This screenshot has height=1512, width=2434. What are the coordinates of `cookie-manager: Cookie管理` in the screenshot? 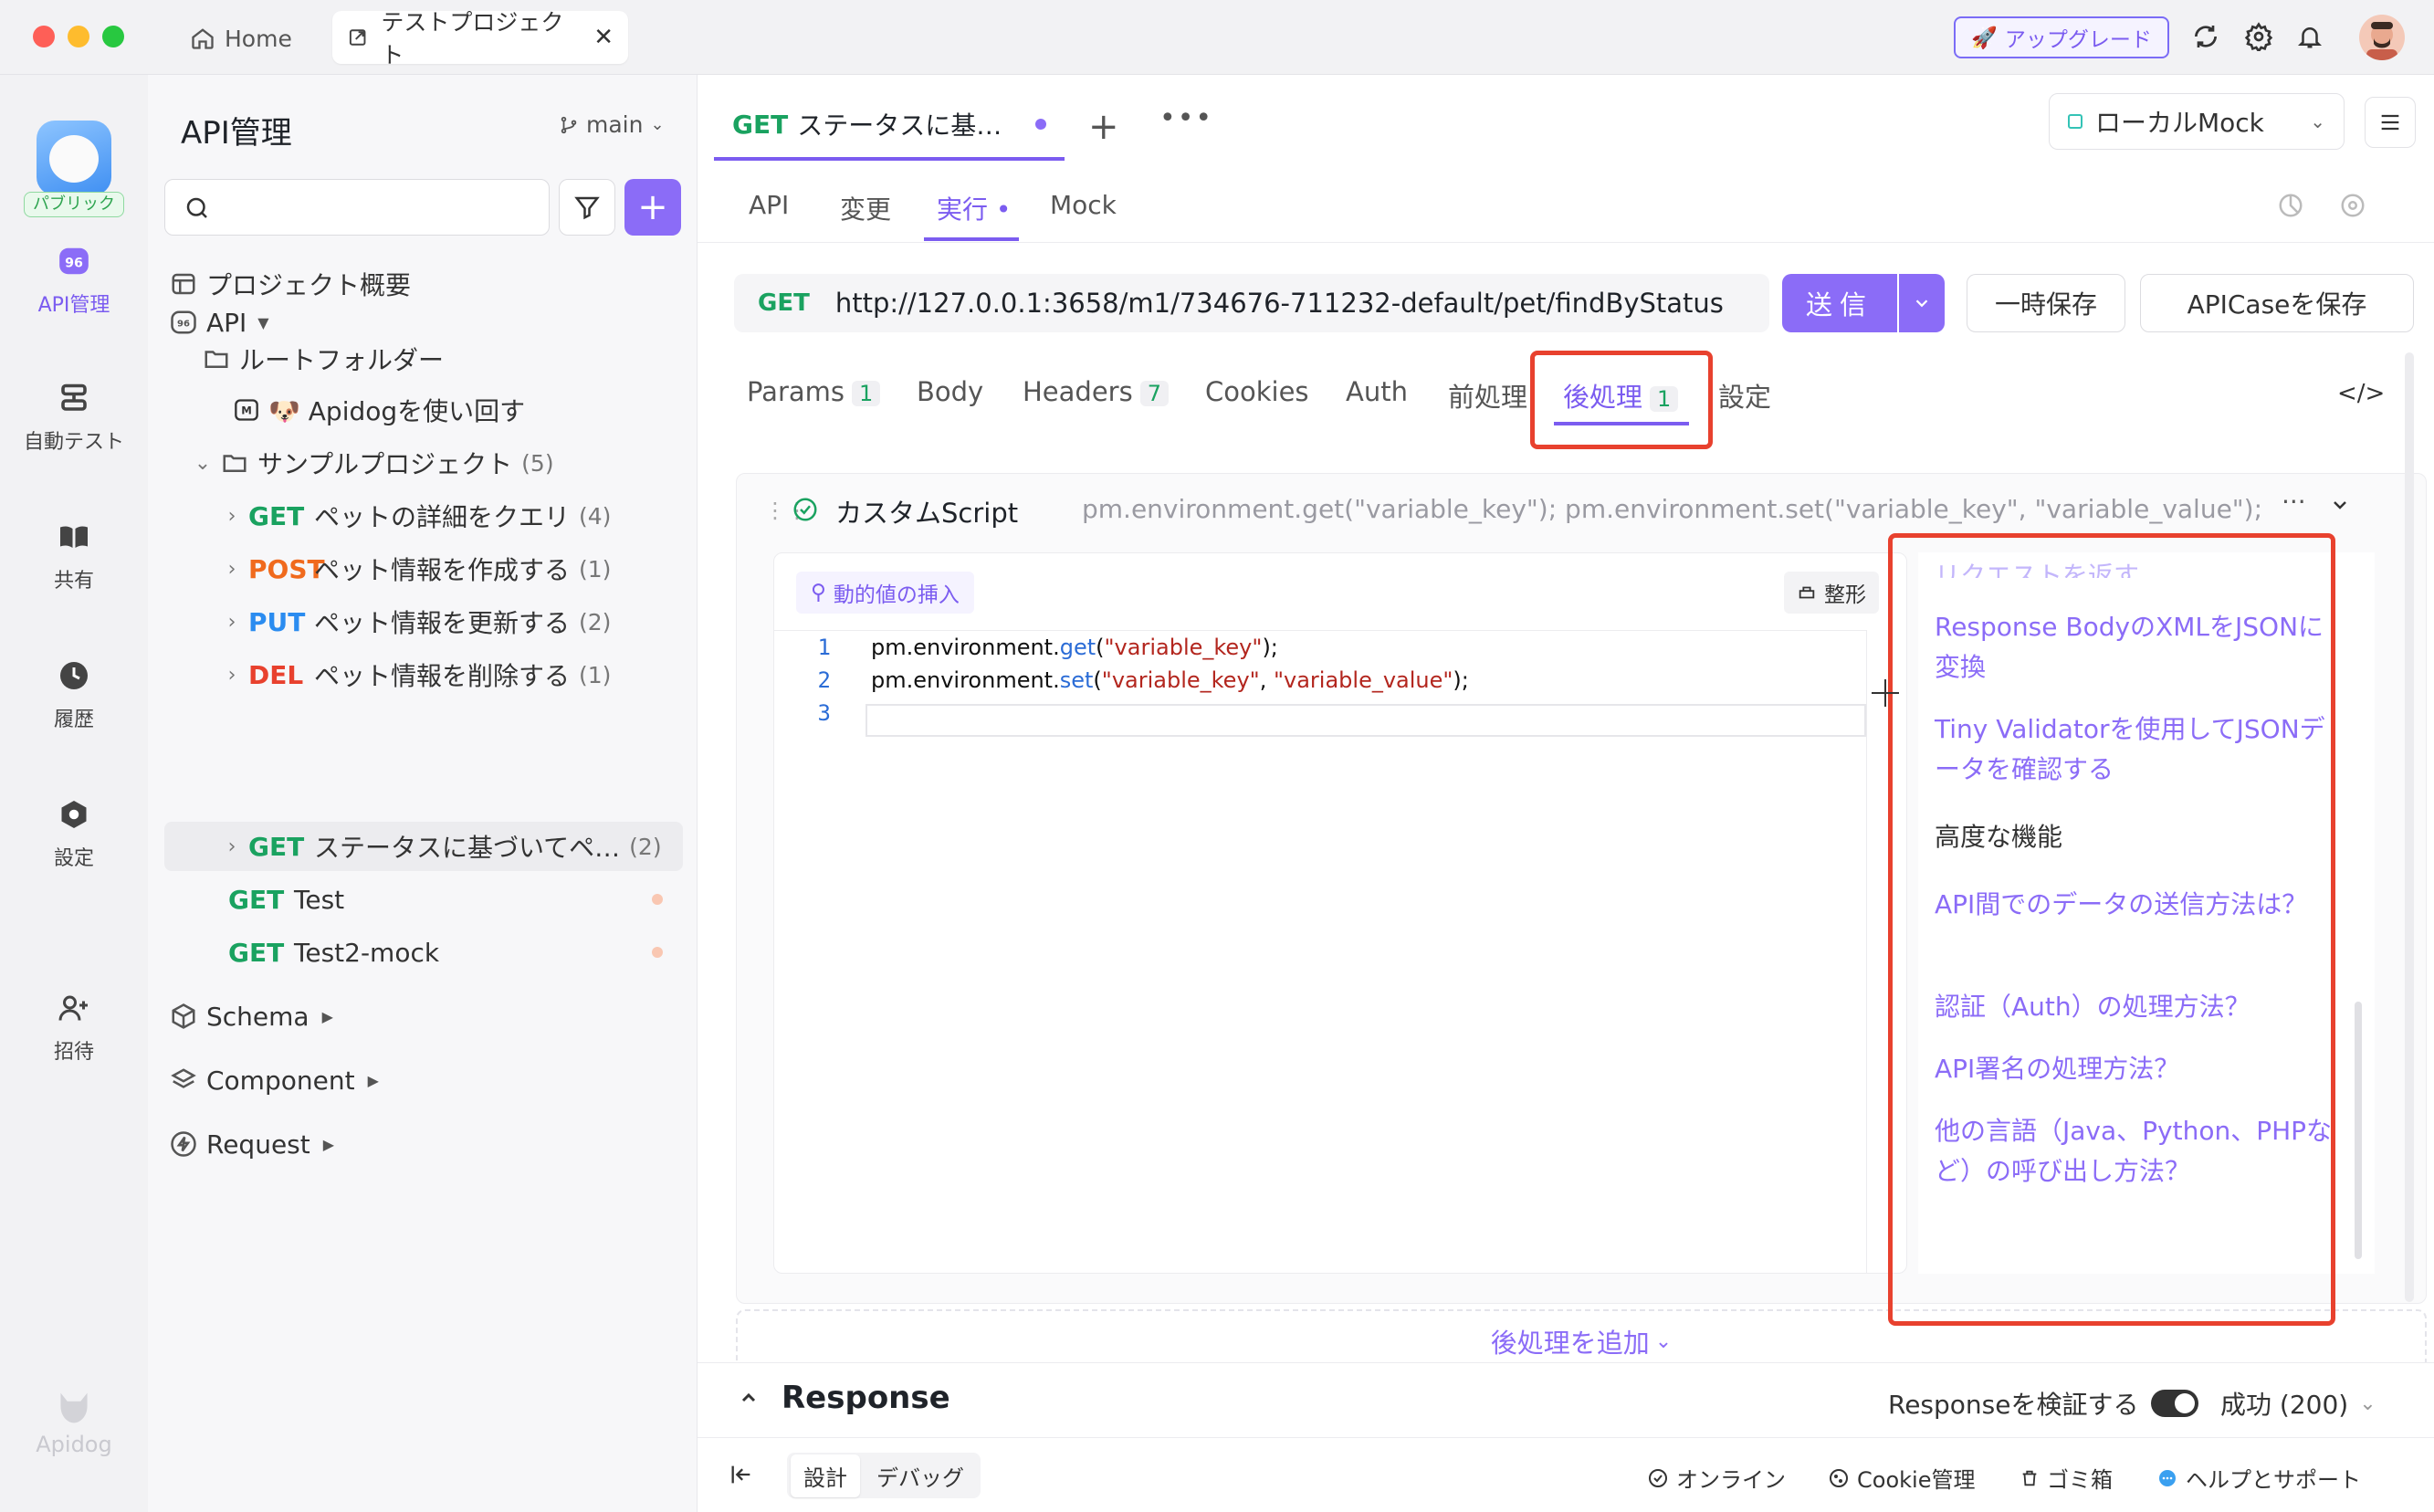 It's located at (1901, 1478).